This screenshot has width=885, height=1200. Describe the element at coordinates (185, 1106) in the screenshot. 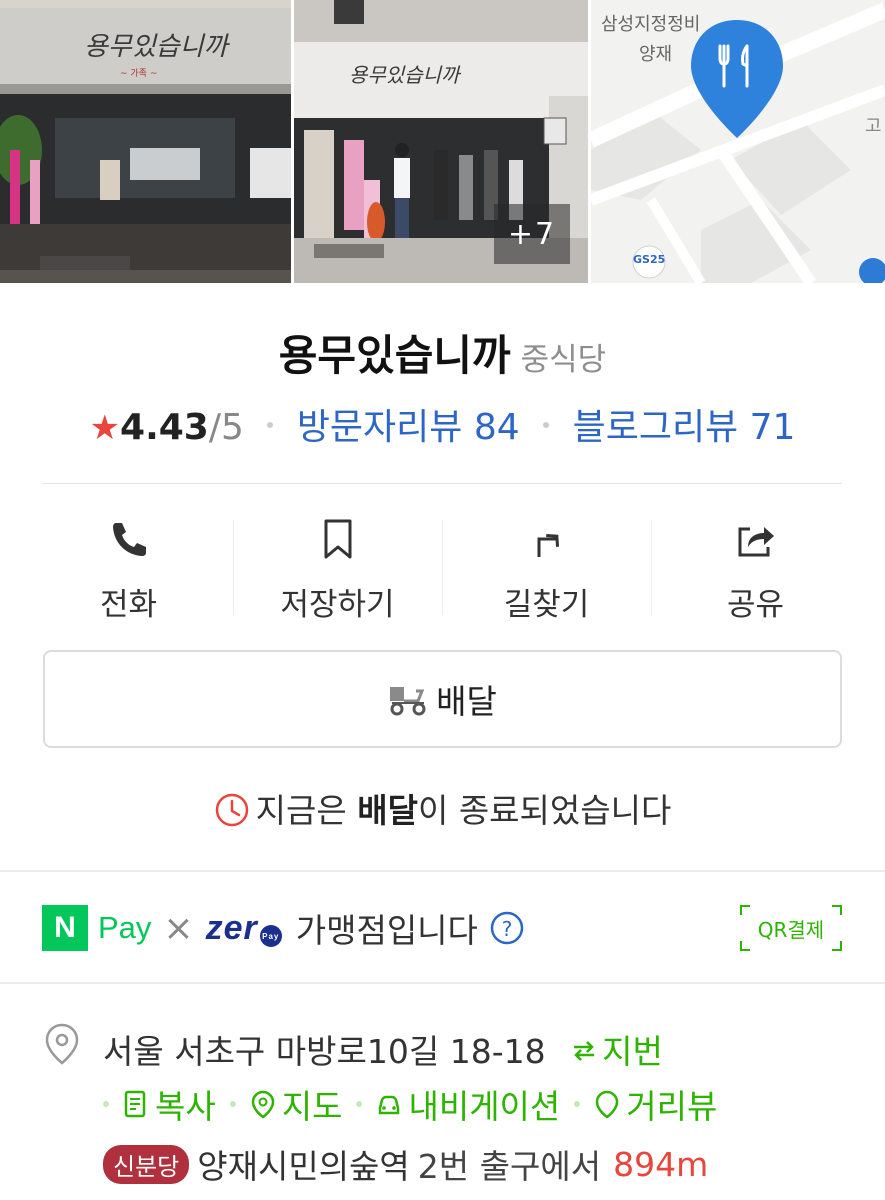

I see `copy-label: 복사` at that location.